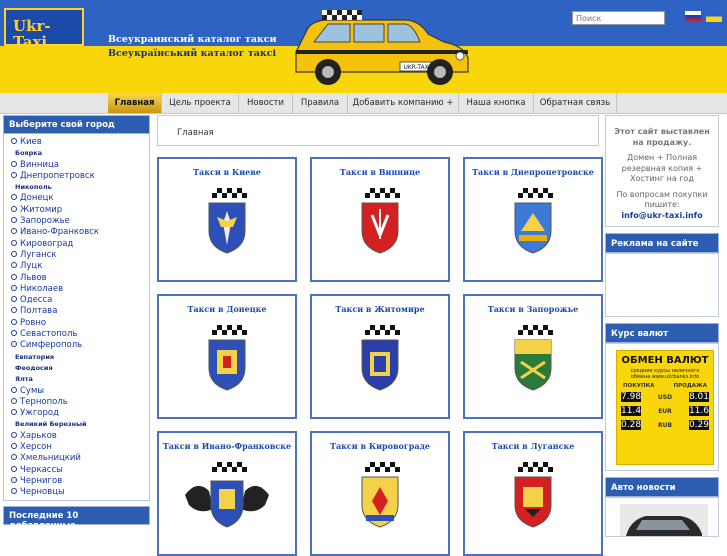  Describe the element at coordinates (80, 413) in the screenshot. I see `city-link: Ужгород` at that location.